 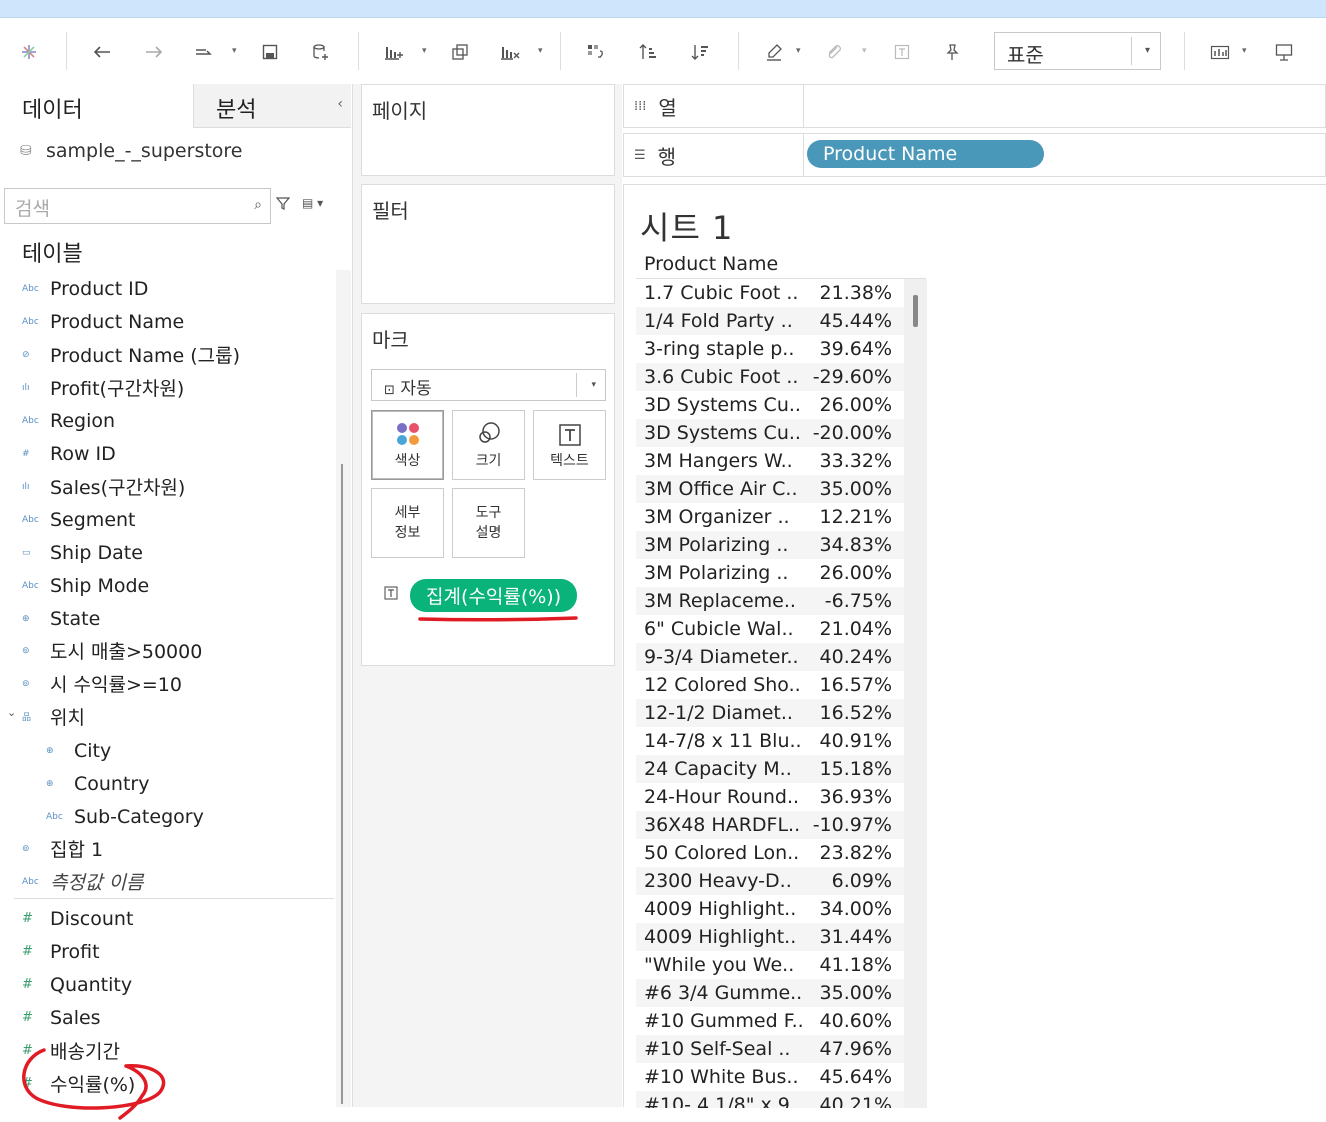 What do you see at coordinates (781, 769) in the screenshot?
I see `table-row: 24 Capacity M.. 15.18%` at bounding box center [781, 769].